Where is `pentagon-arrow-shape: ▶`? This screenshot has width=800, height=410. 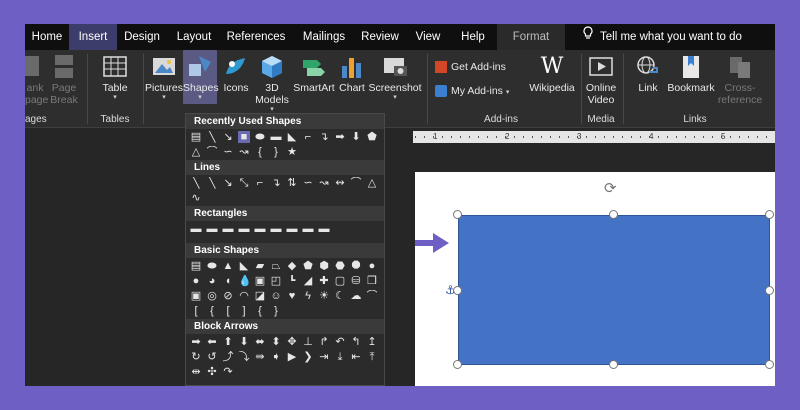 pentagon-arrow-shape: ▶ is located at coordinates (292, 357).